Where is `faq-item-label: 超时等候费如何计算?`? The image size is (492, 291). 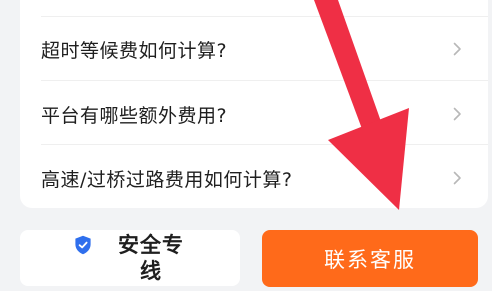 faq-item-label: 超时等候费如何计算? is located at coordinates (134, 50).